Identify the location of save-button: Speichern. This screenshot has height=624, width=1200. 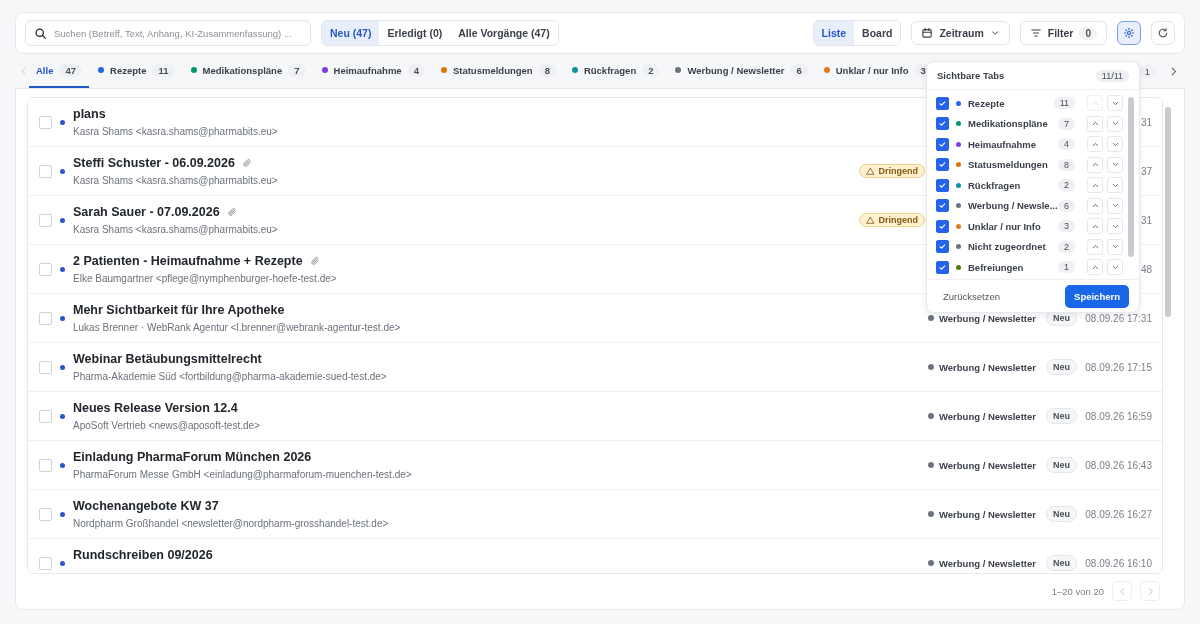
(1097, 296).